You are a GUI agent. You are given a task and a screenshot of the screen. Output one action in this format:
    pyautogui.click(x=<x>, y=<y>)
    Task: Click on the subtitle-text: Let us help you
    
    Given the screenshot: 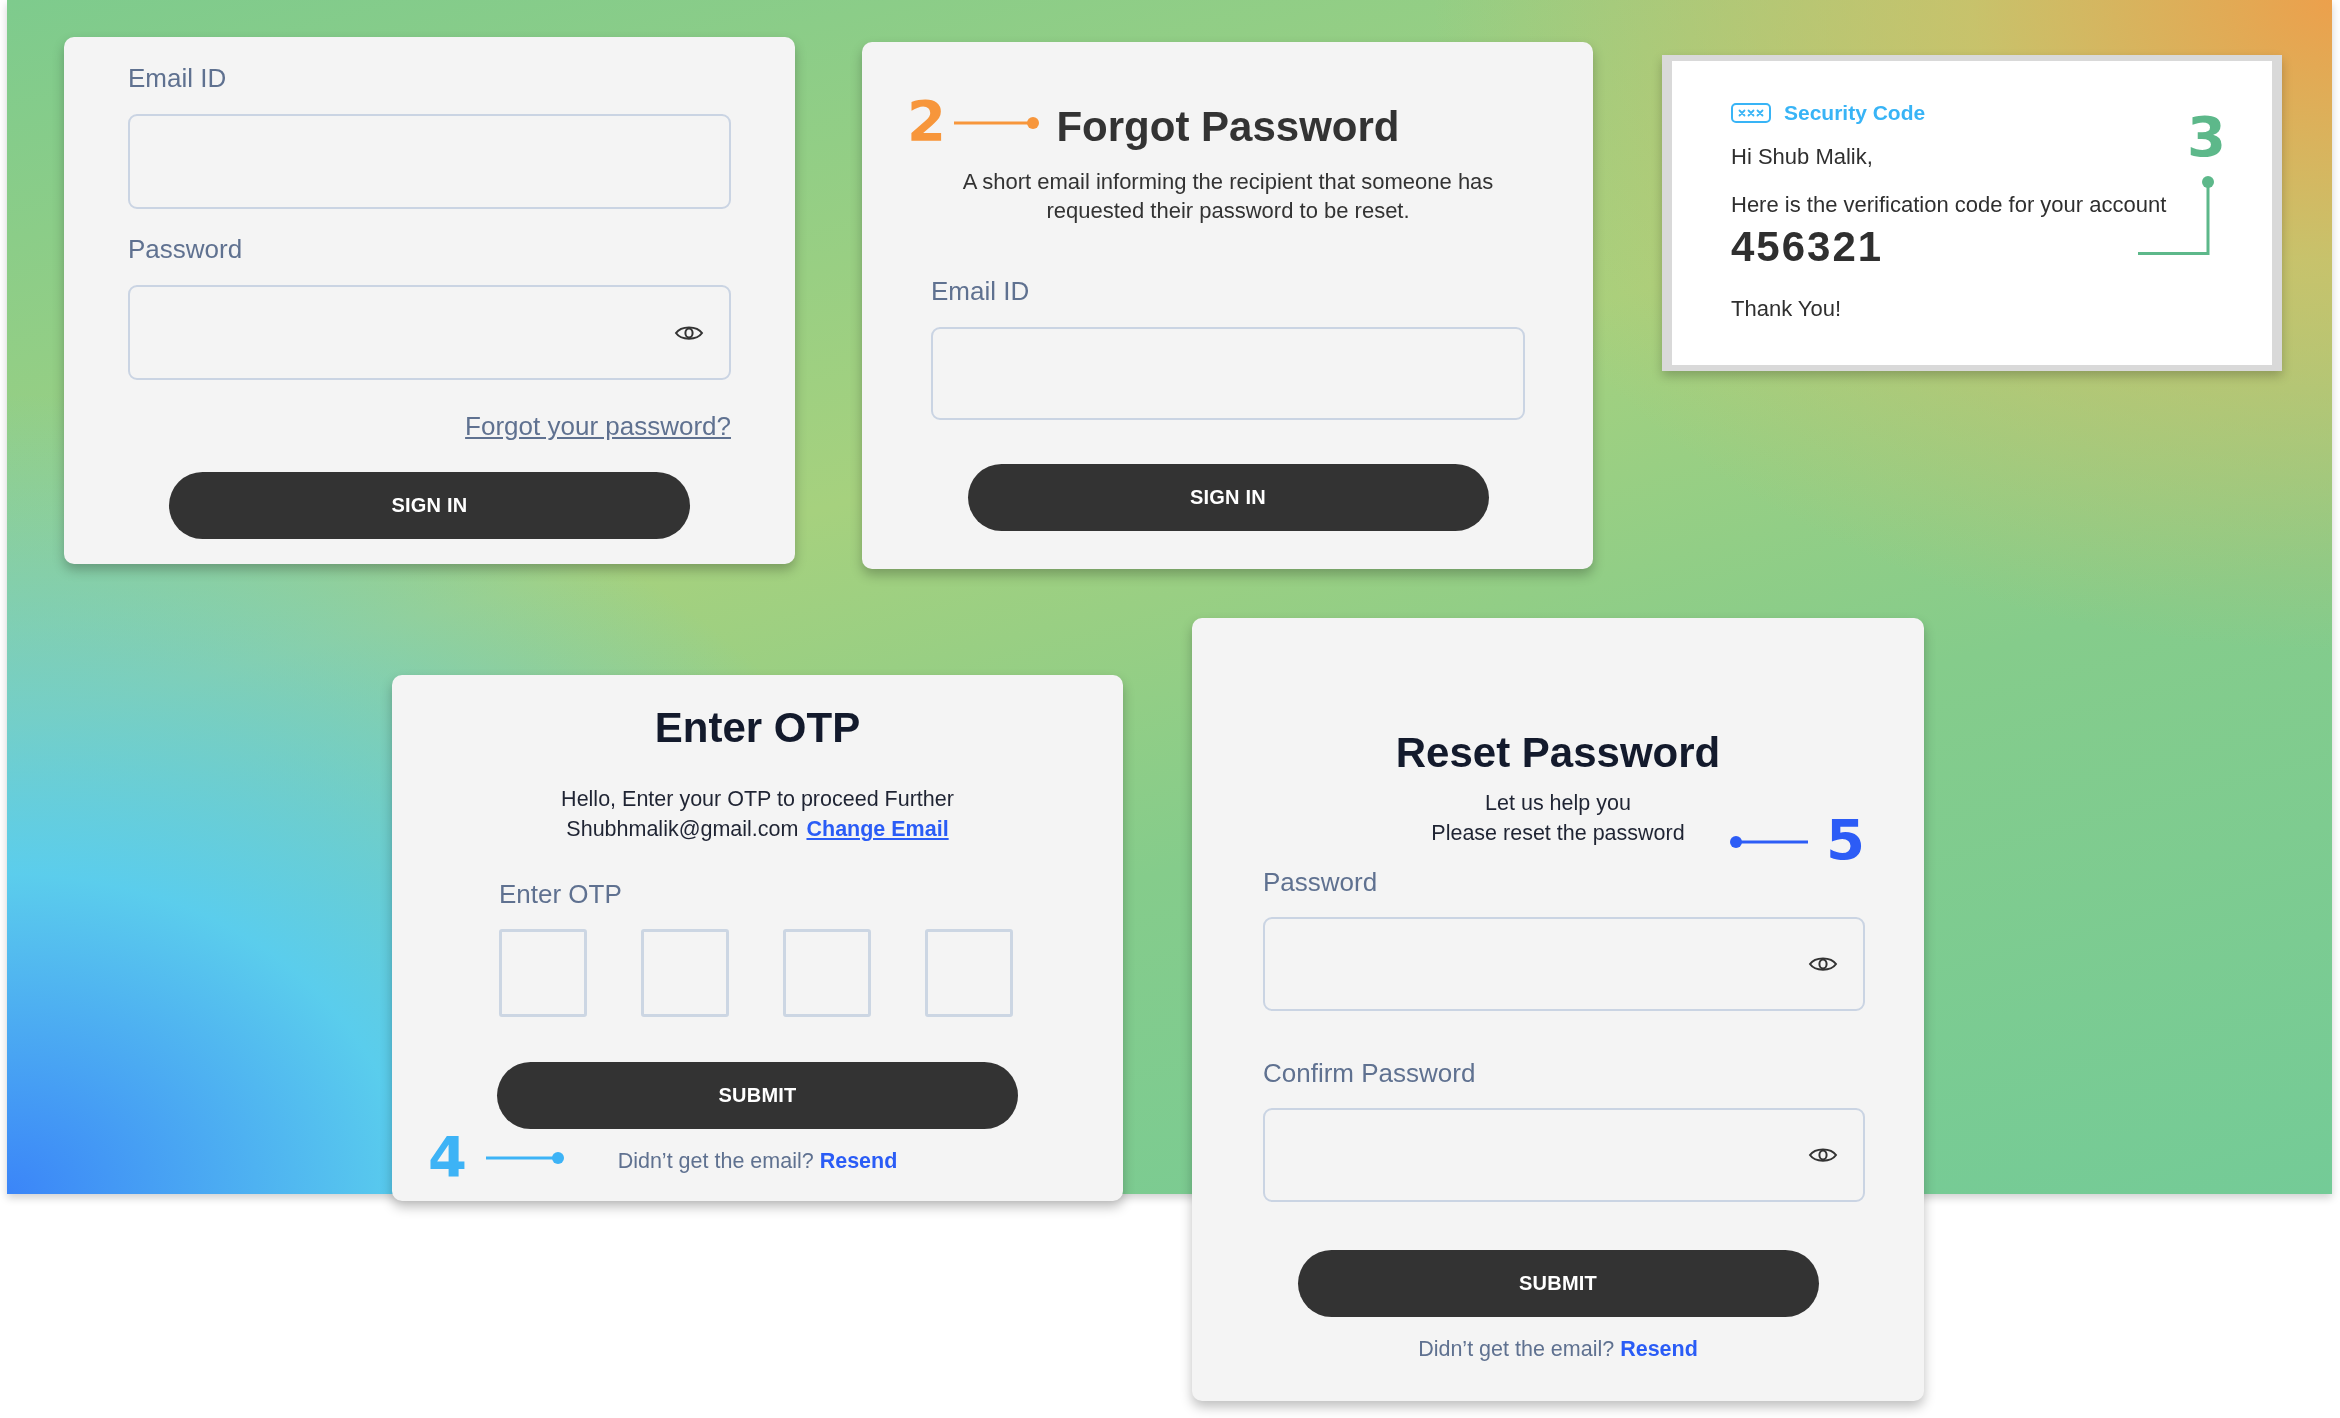 What is the action you would take?
    pyautogui.click(x=1558, y=803)
    